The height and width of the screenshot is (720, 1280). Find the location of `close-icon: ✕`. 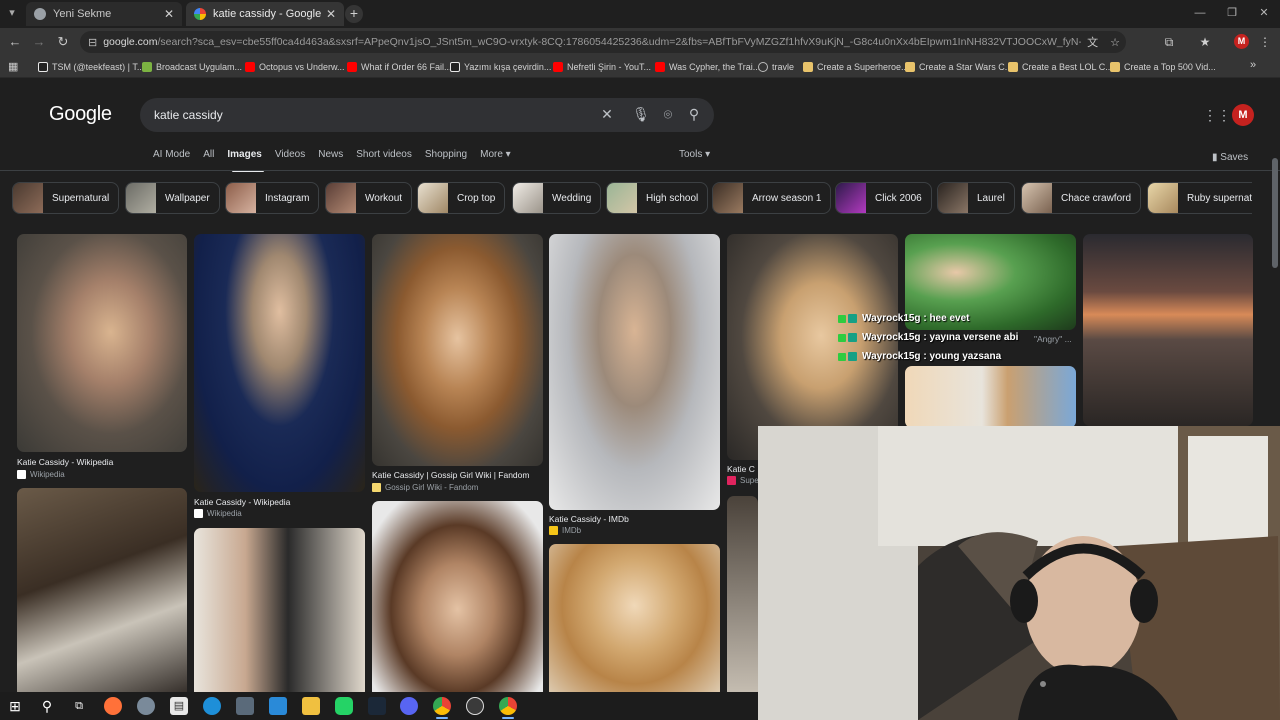

close-icon: ✕ is located at coordinates (331, 14).